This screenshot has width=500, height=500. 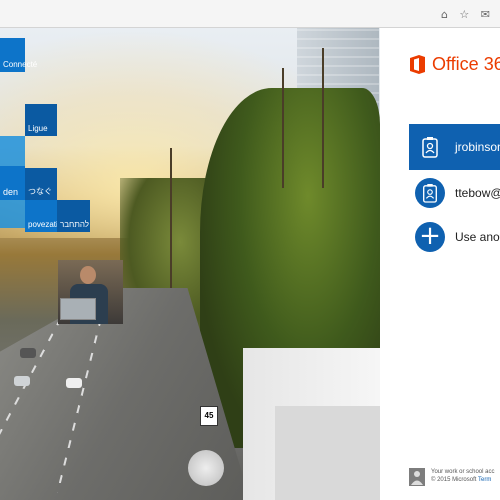 I want to click on copyright-text: © 2015 Microsoft, so click(x=454, y=480).